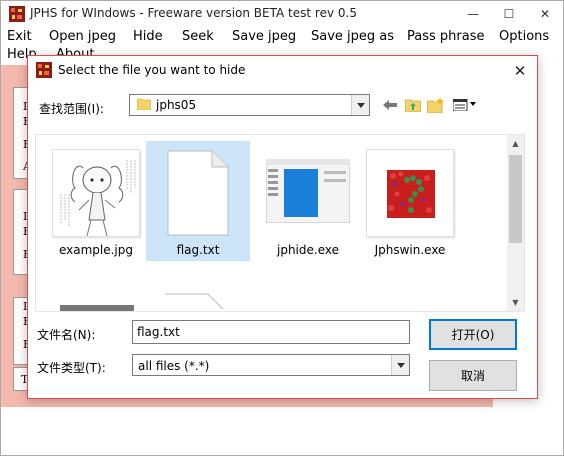 This screenshot has width=564, height=456. Describe the element at coordinates (66, 335) in the screenshot. I see `filename-label: 文件名(N):` at that location.